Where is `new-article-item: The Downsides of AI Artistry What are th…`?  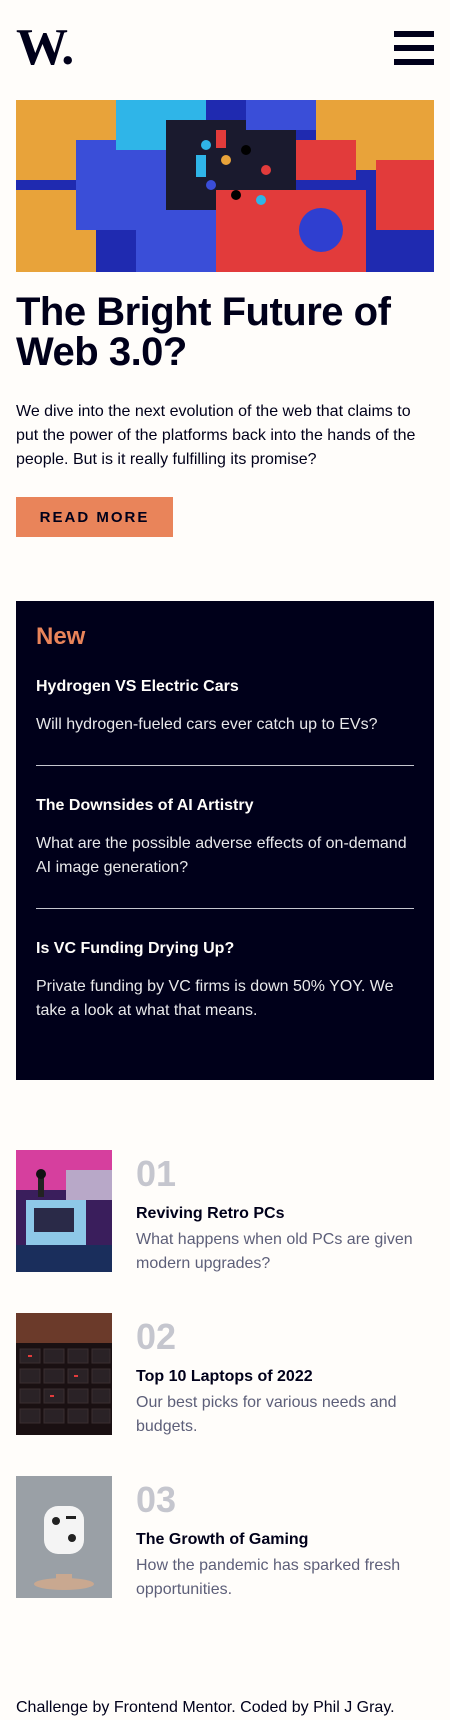
new-article-item: The Downsides of AI Artistry What are th… is located at coordinates (225, 838).